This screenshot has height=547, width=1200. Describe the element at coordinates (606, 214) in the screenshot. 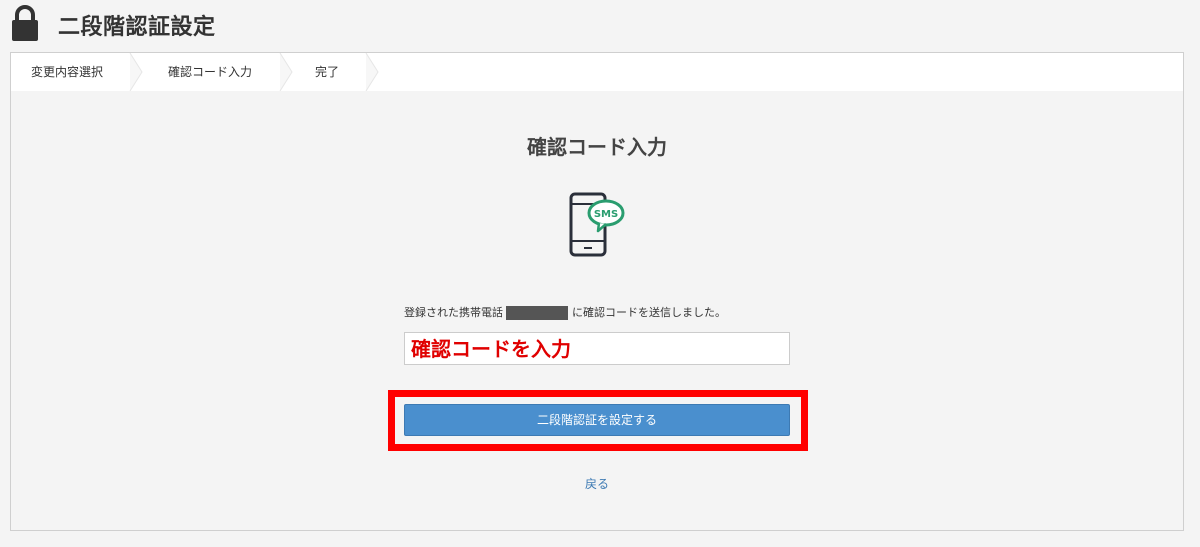

I see `sms-badge-text: SMS` at that location.